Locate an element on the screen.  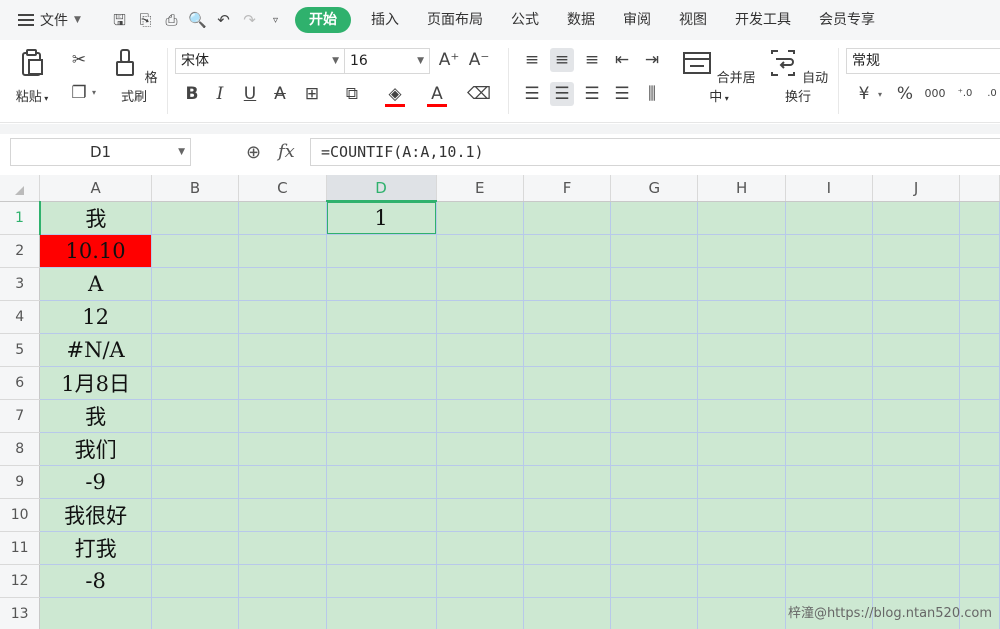
cell-c12 is located at coordinates (282, 580).